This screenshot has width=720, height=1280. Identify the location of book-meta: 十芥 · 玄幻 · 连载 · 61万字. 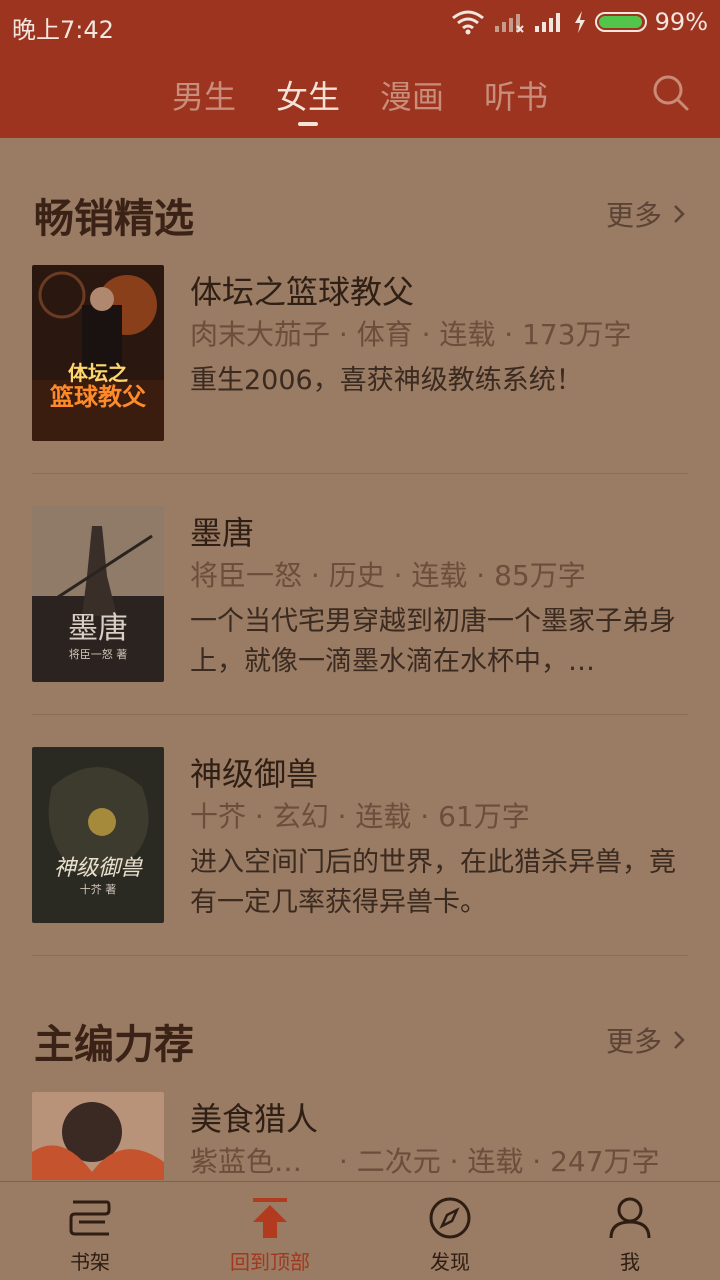
(360, 816).